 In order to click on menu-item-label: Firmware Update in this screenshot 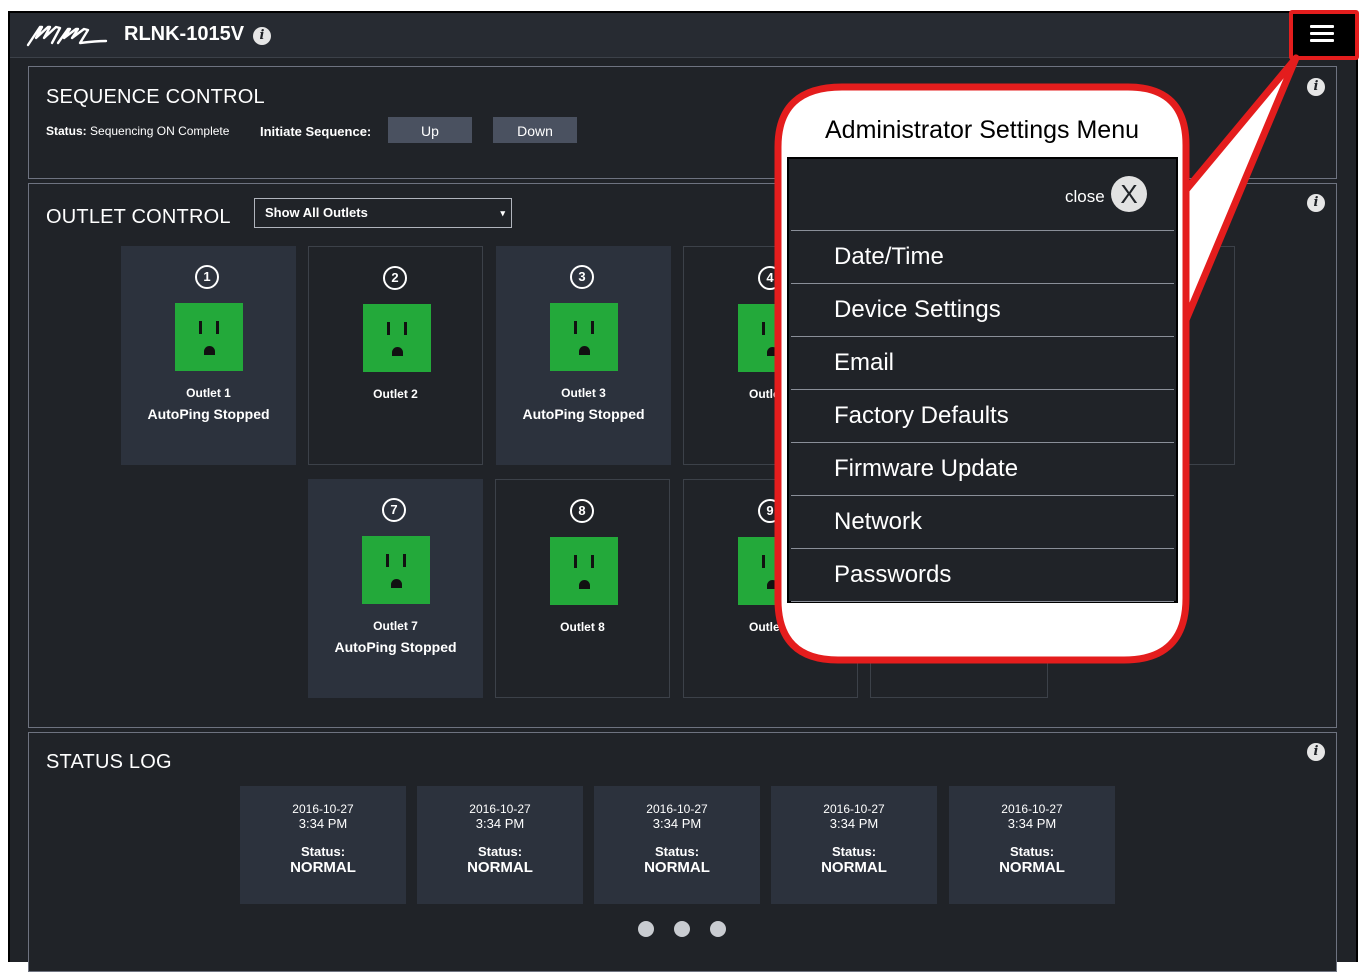, I will do `click(926, 468)`.